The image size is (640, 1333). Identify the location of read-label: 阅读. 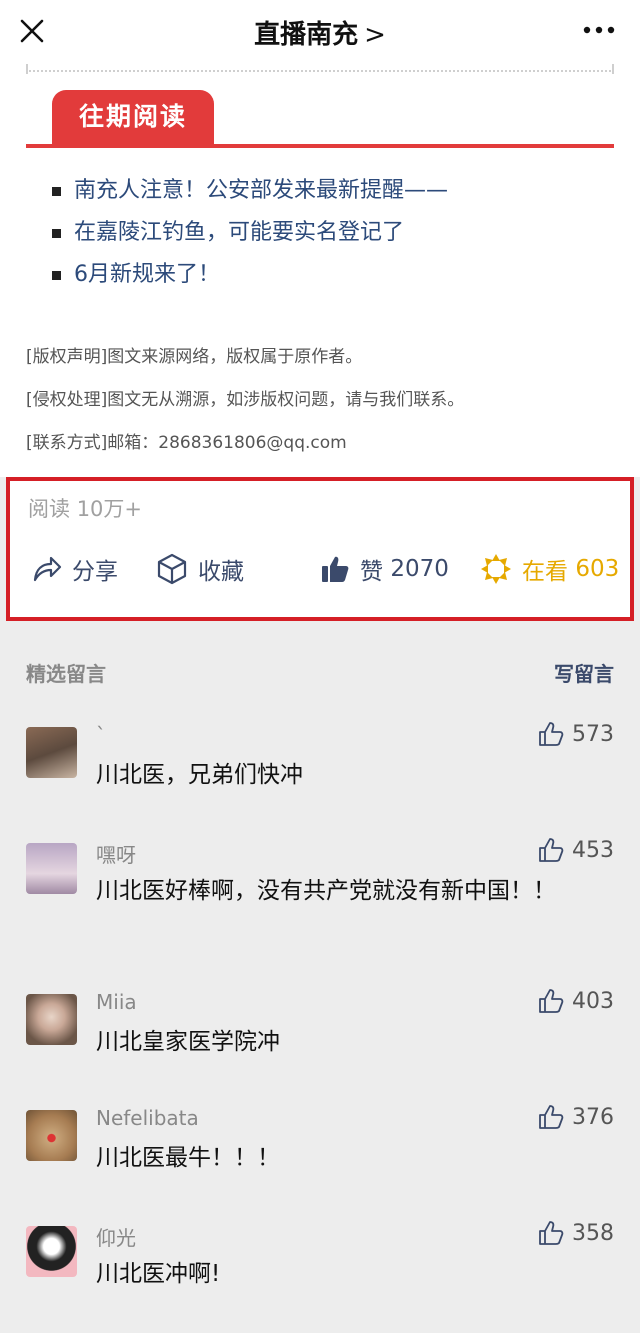
(49, 509).